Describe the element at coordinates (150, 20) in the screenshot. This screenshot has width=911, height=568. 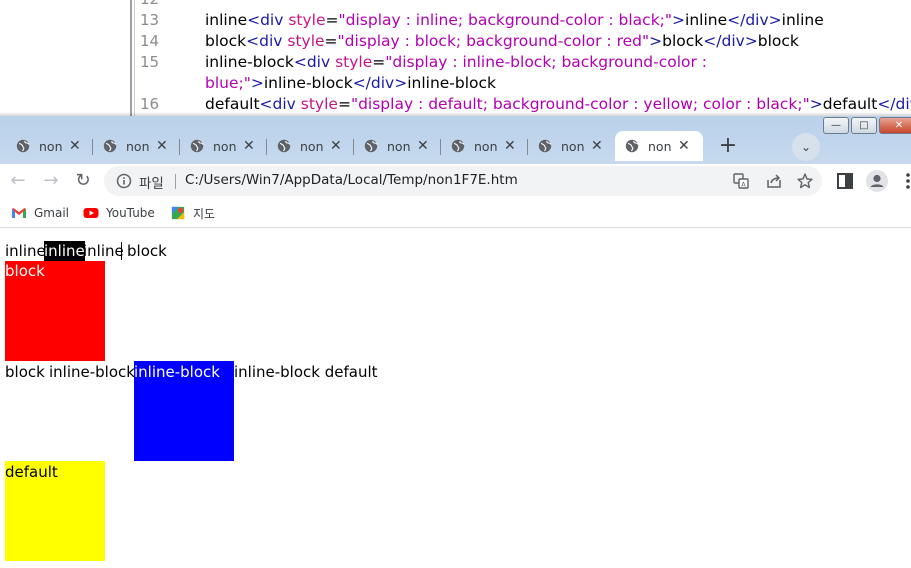
I see `line-number: 13` at that location.